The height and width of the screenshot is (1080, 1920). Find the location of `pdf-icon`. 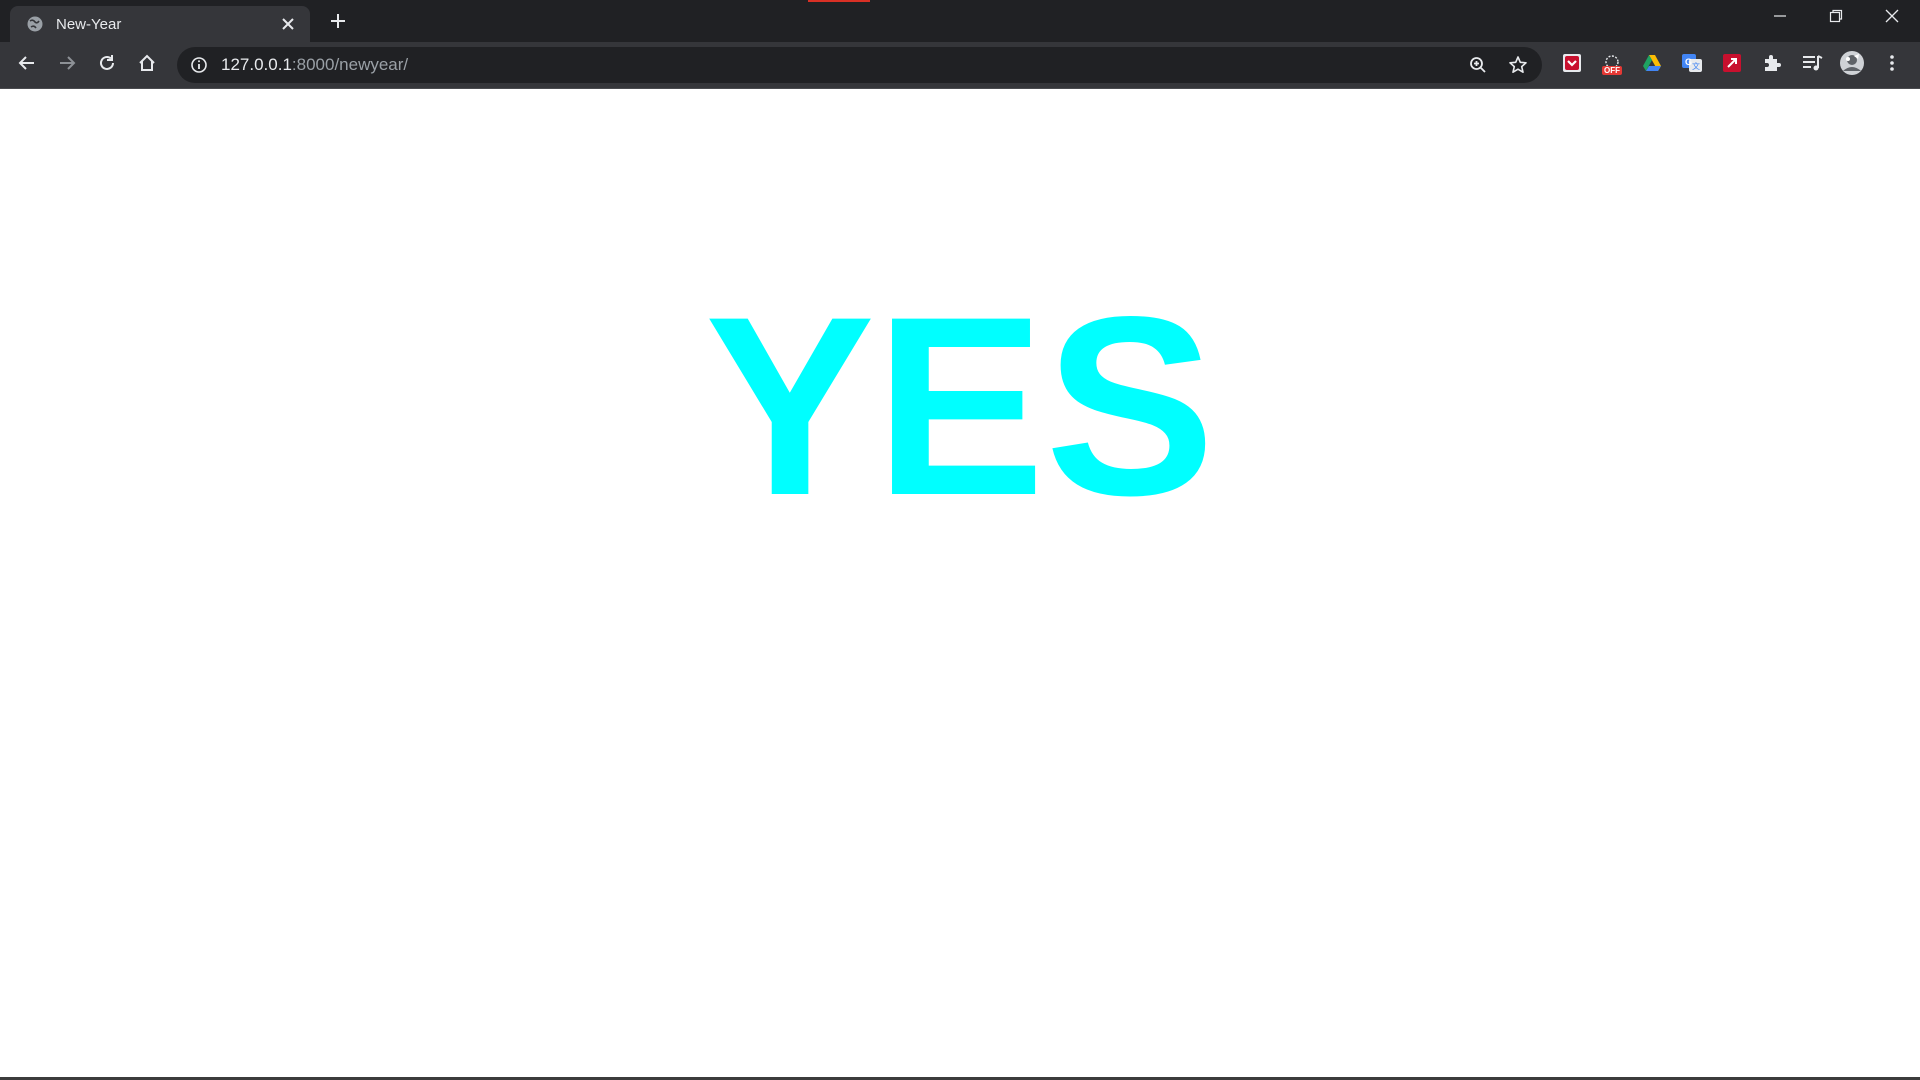

pdf-icon is located at coordinates (1732, 65).